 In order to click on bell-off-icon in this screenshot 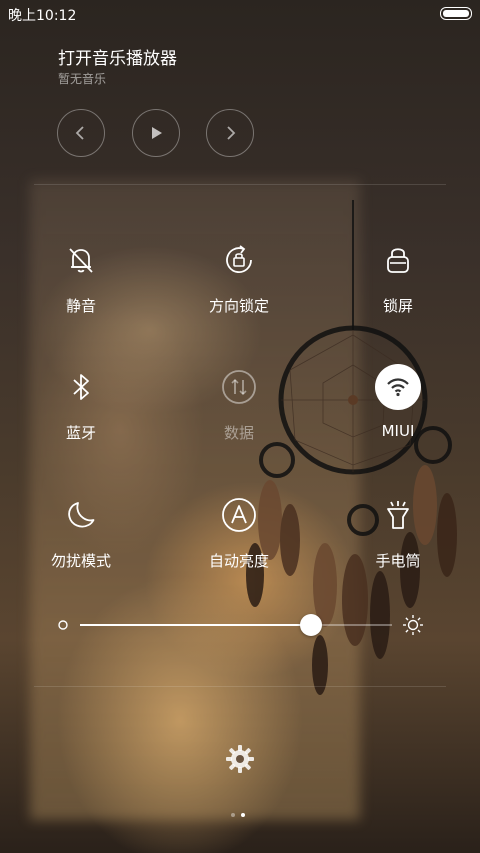, I will do `click(81, 260)`.